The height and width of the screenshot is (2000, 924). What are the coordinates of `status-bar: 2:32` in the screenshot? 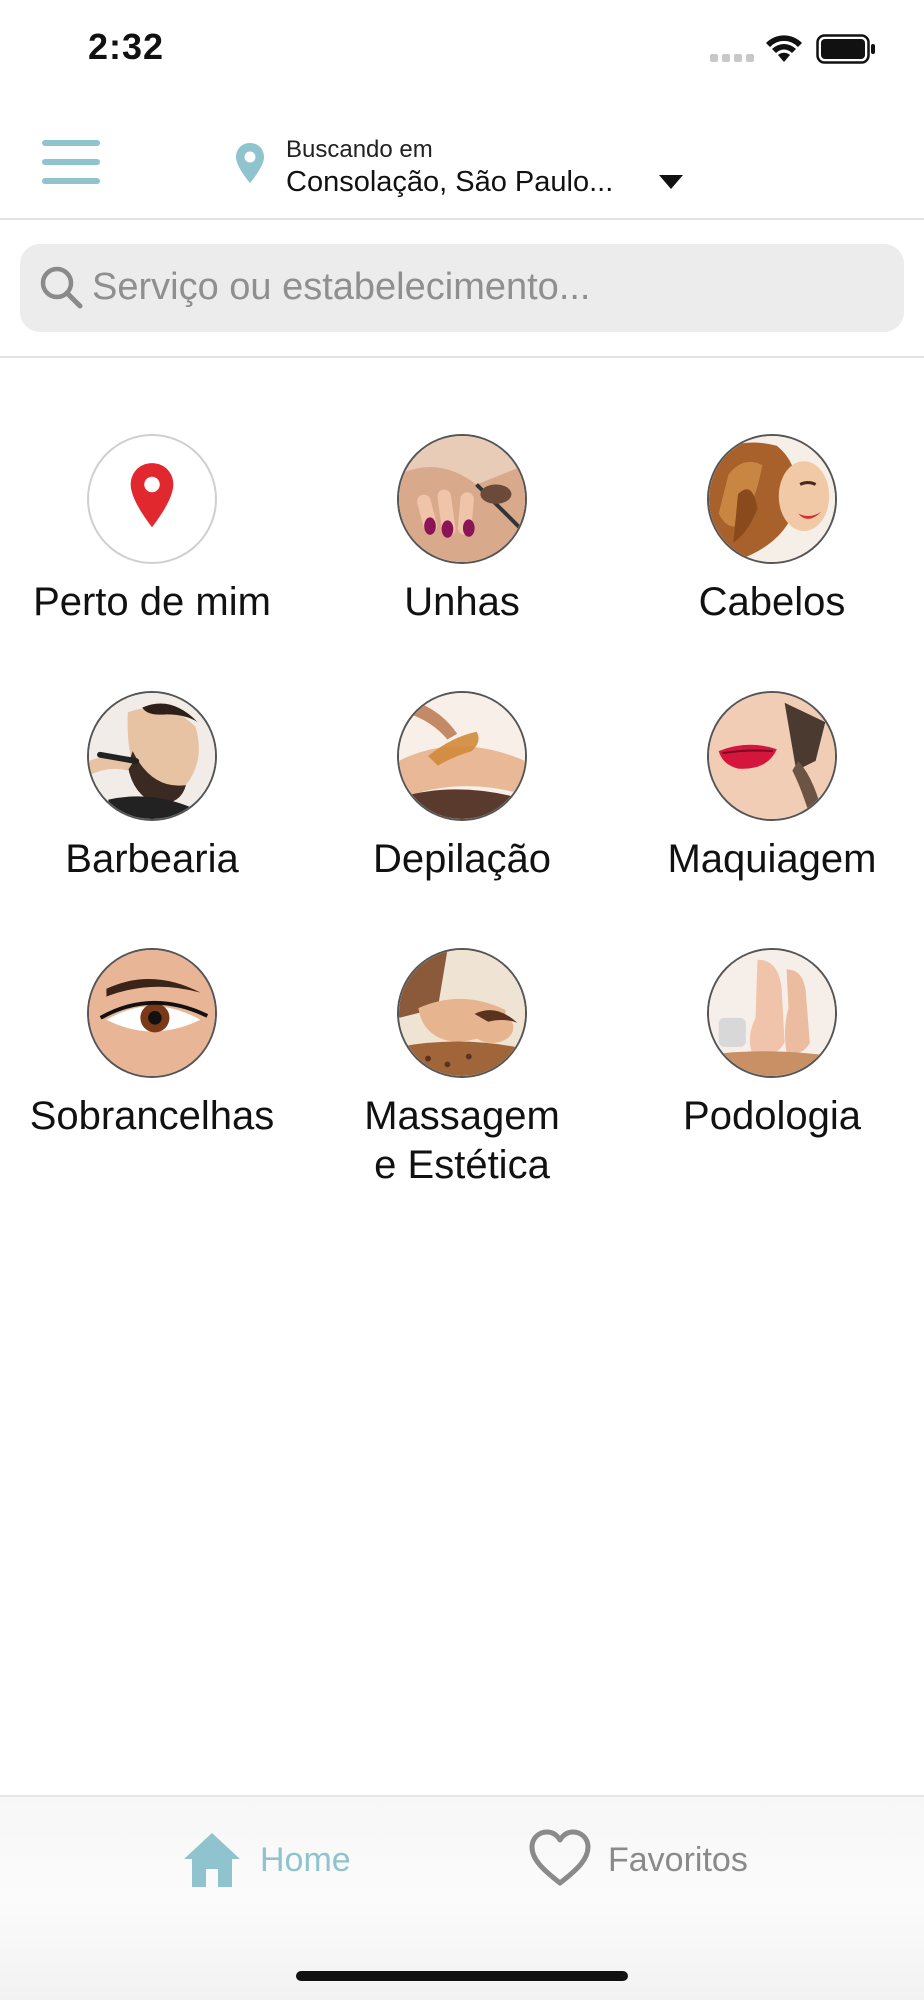 It's located at (462, 50).